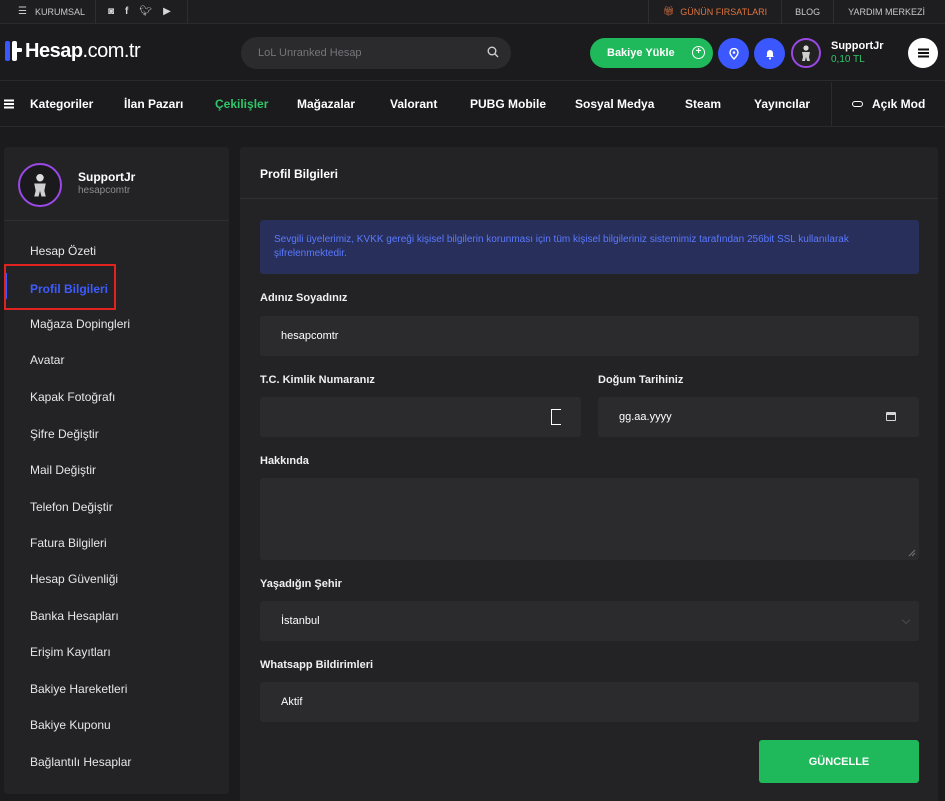 The width and height of the screenshot is (945, 801). What do you see at coordinates (758, 417) in the screenshot?
I see `birthdate-field: gg.aa.yyyy` at bounding box center [758, 417].